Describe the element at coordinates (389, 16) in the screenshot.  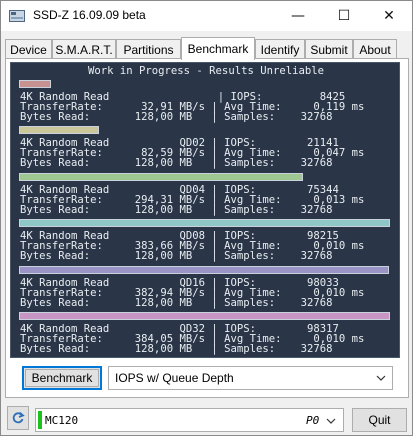
I see `close-button: ✕` at that location.